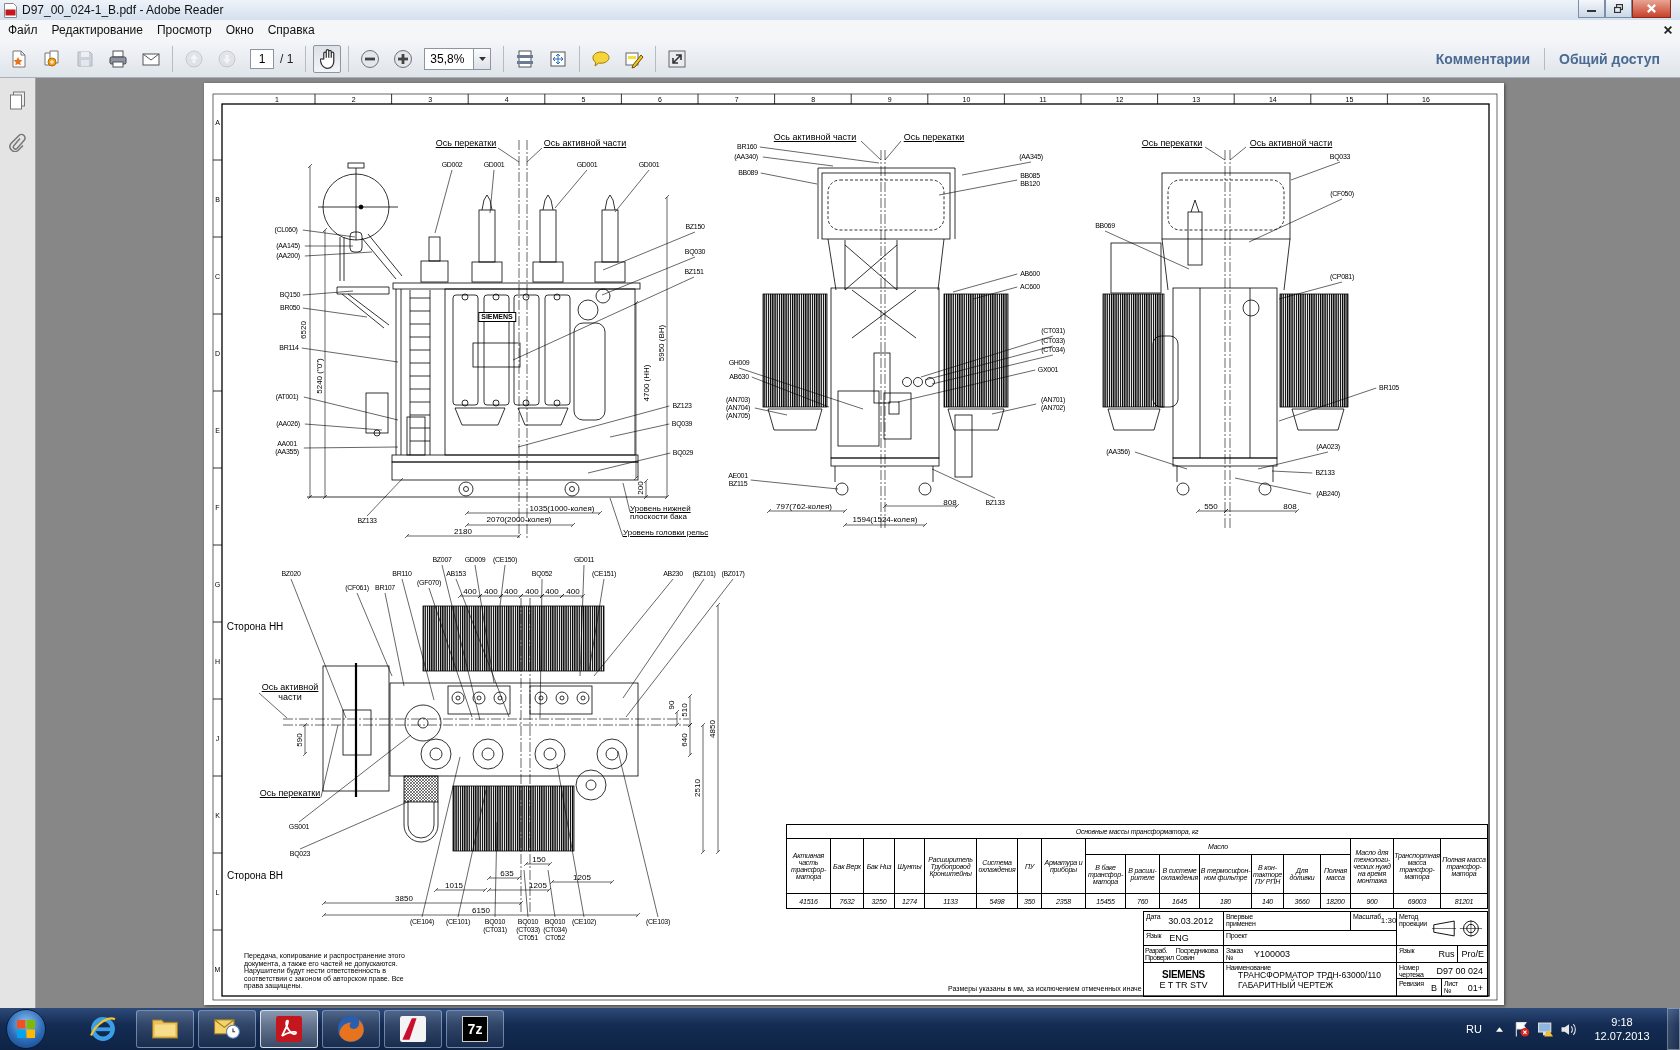 The height and width of the screenshot is (1050, 1680). Describe the element at coordinates (436, 754) in the screenshot. I see `turret-drawing` at that location.